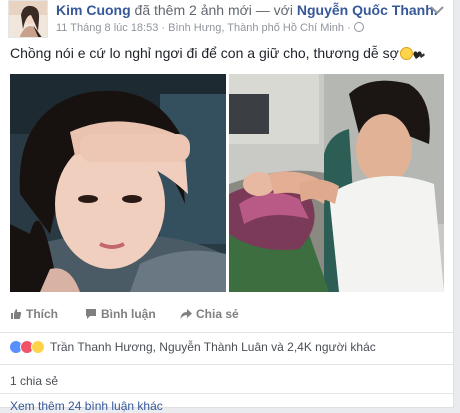 The width and height of the screenshot is (460, 413). What do you see at coordinates (91, 314) in the screenshot?
I see `comment-icon` at bounding box center [91, 314].